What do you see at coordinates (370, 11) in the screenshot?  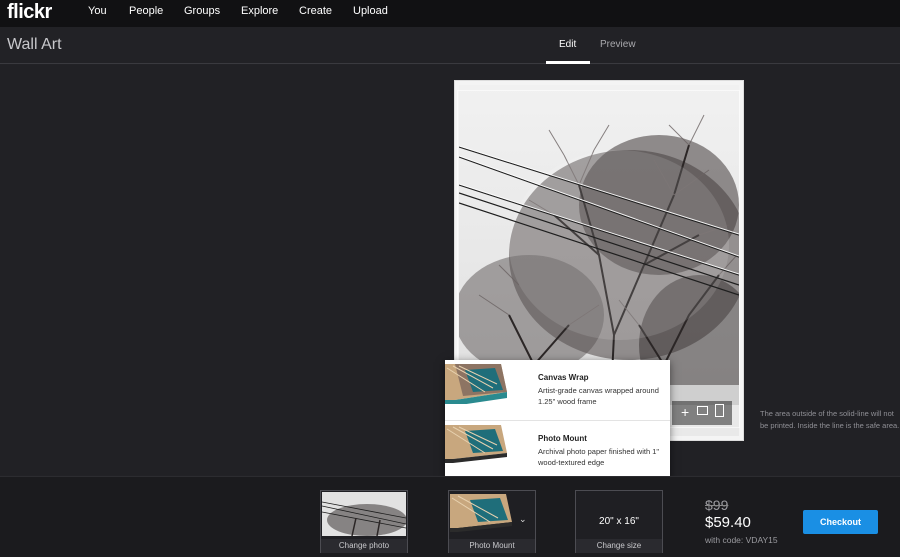 I see `nav-item-upload: Upload` at bounding box center [370, 11].